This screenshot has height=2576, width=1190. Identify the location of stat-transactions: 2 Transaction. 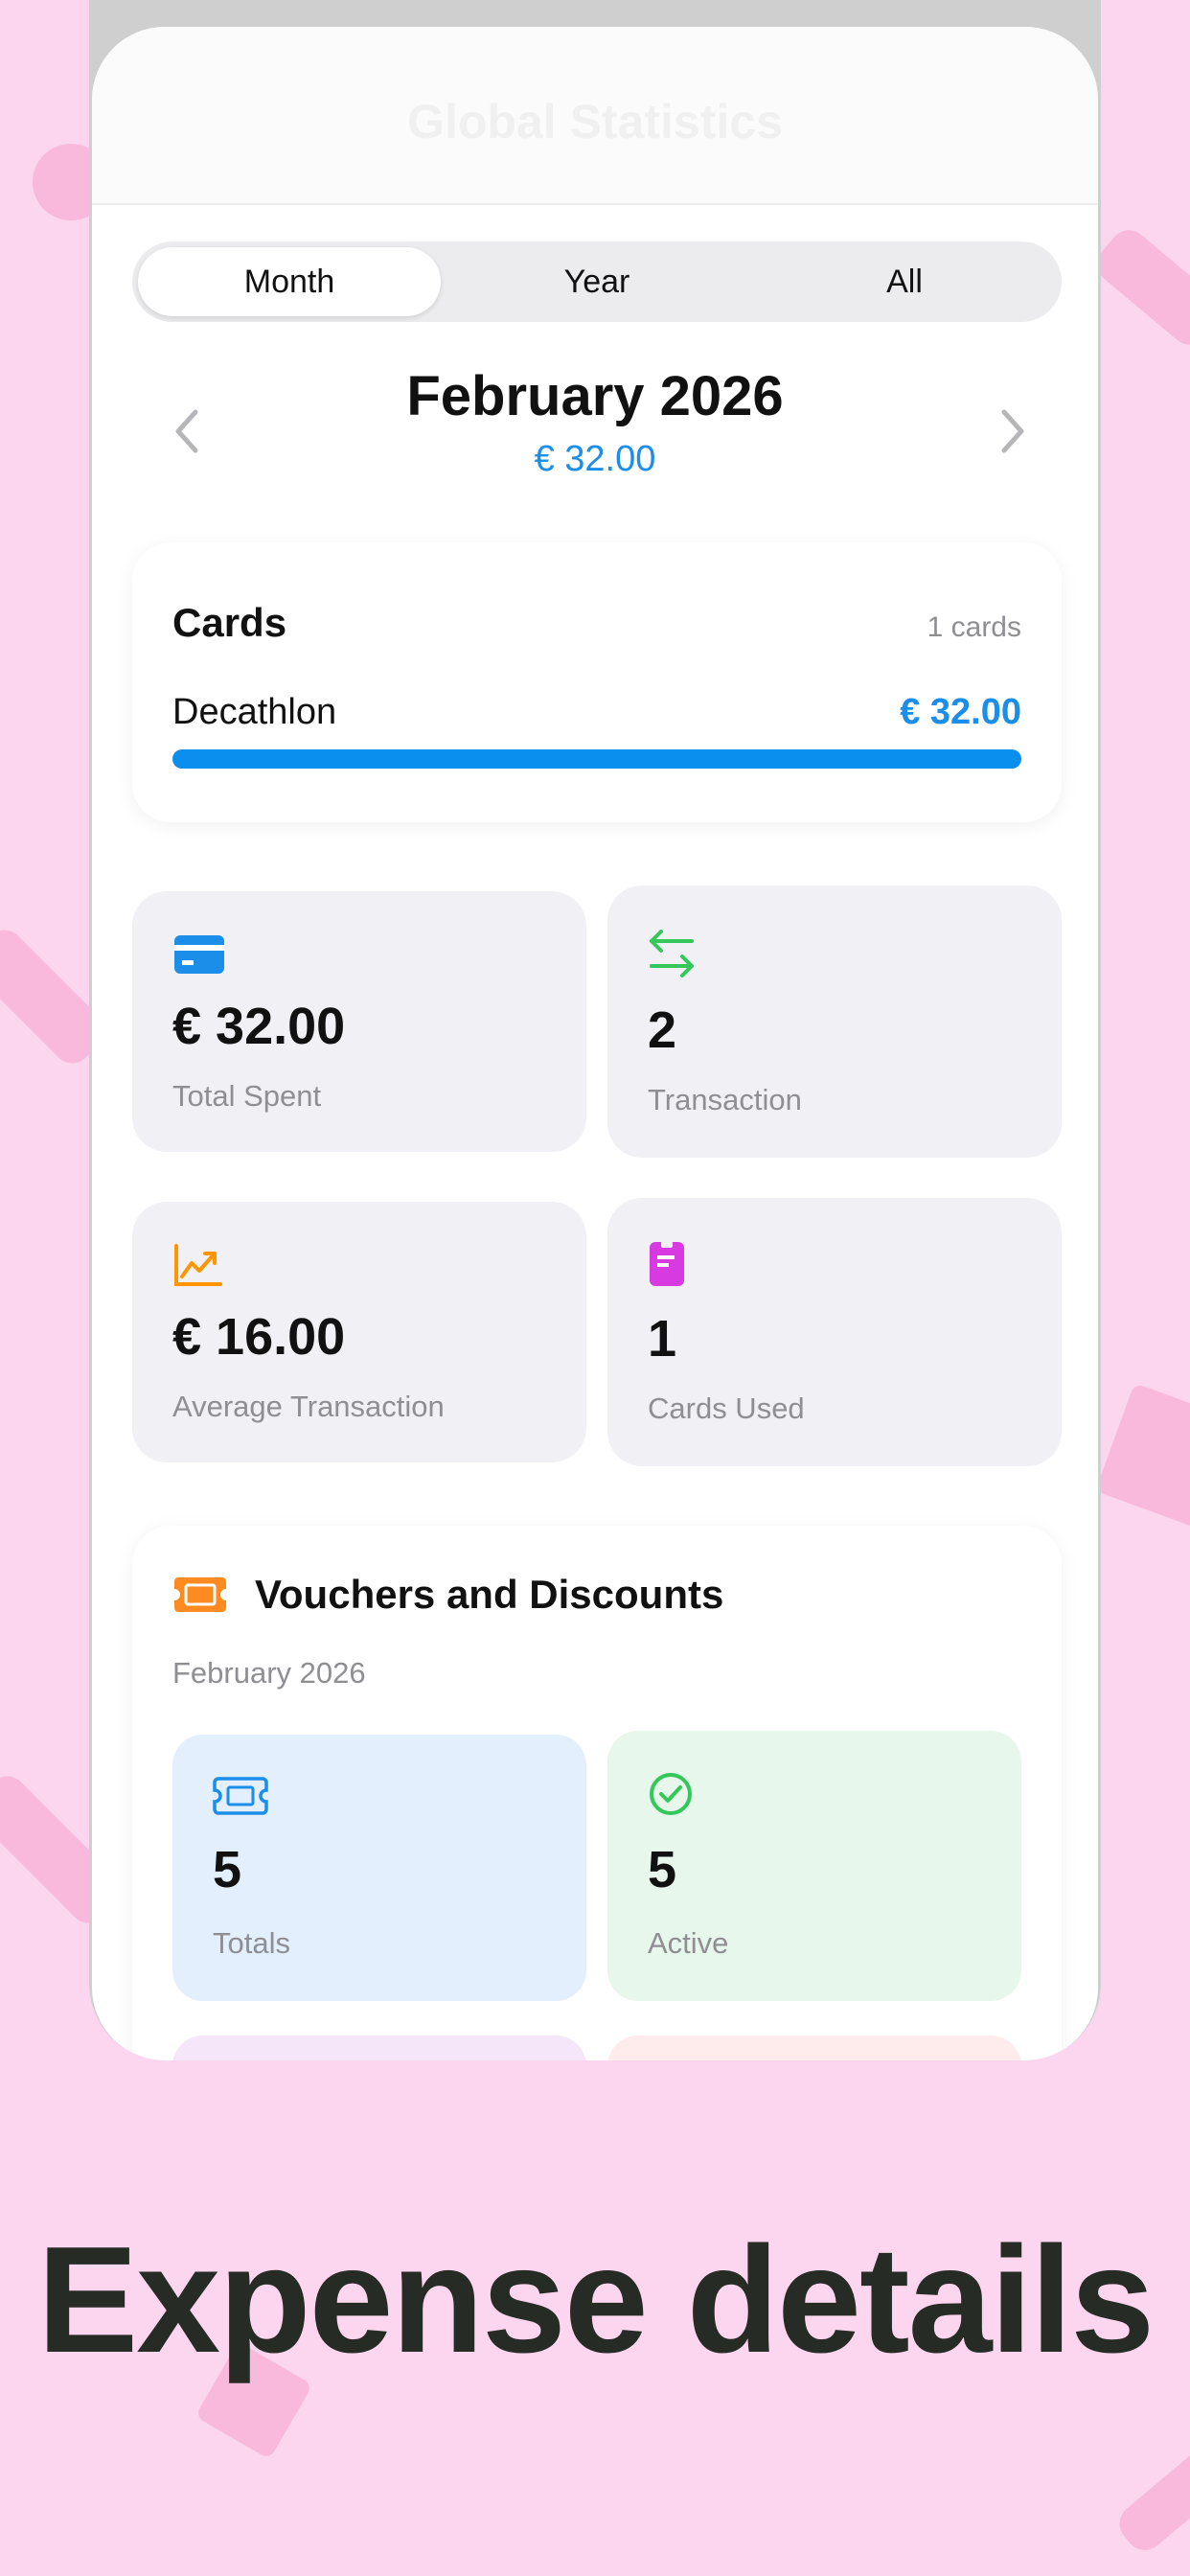
(835, 1022).